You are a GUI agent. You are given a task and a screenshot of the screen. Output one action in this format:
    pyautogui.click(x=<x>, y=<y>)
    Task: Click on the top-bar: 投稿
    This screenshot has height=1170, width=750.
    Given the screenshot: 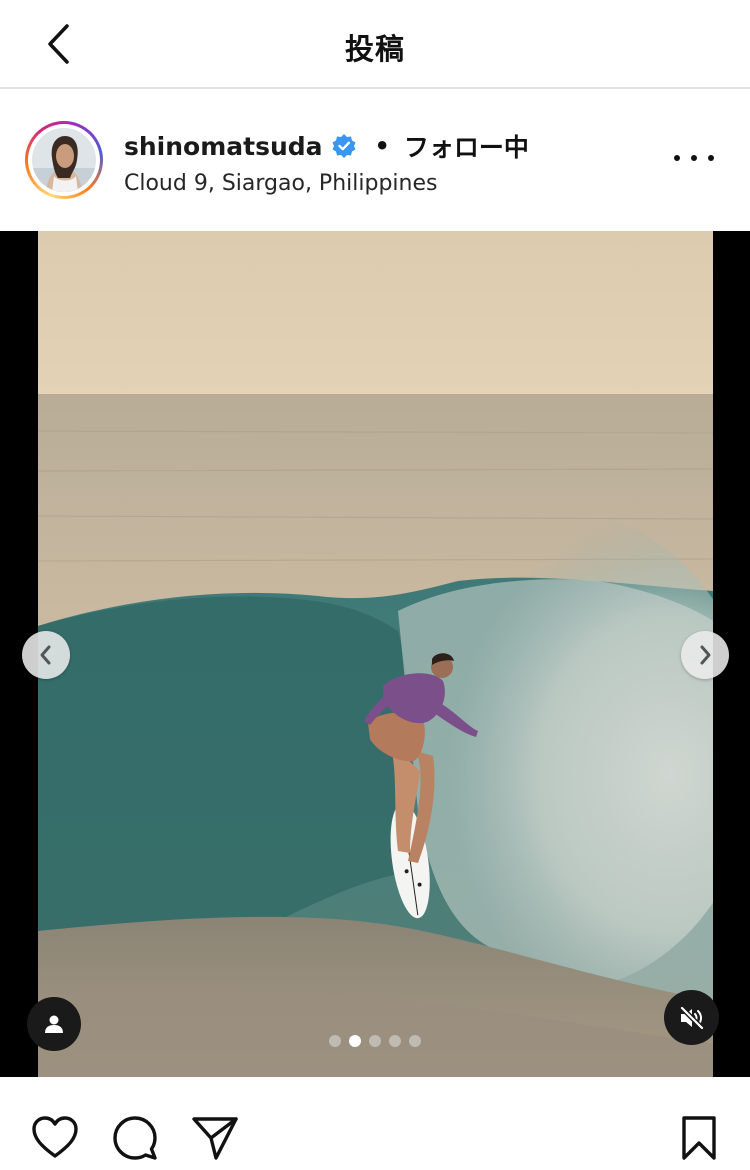 What is the action you would take?
    pyautogui.click(x=375, y=44)
    